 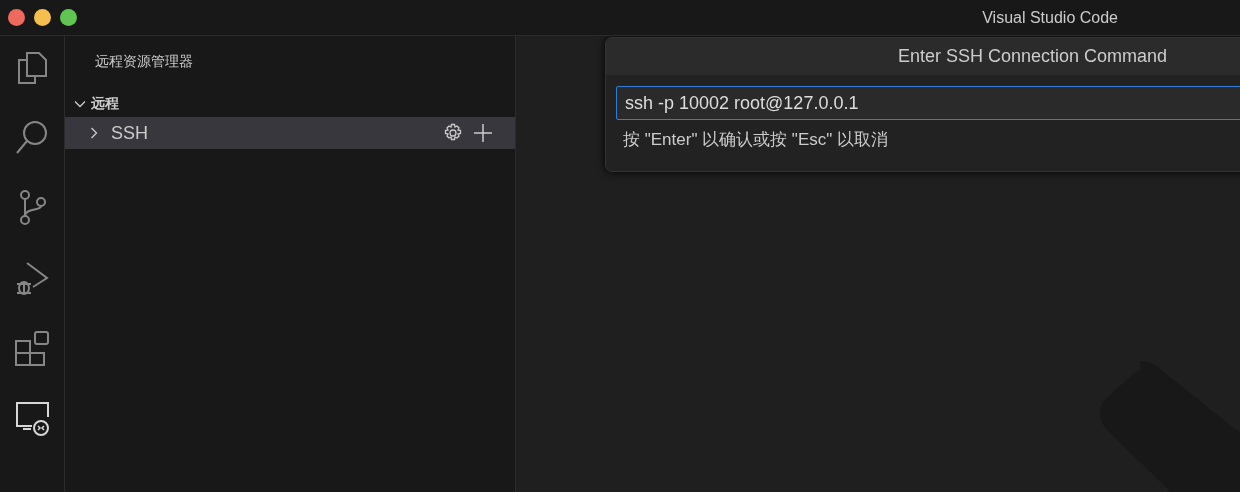 What do you see at coordinates (68, 17) in the screenshot?
I see `zoom-window-button` at bounding box center [68, 17].